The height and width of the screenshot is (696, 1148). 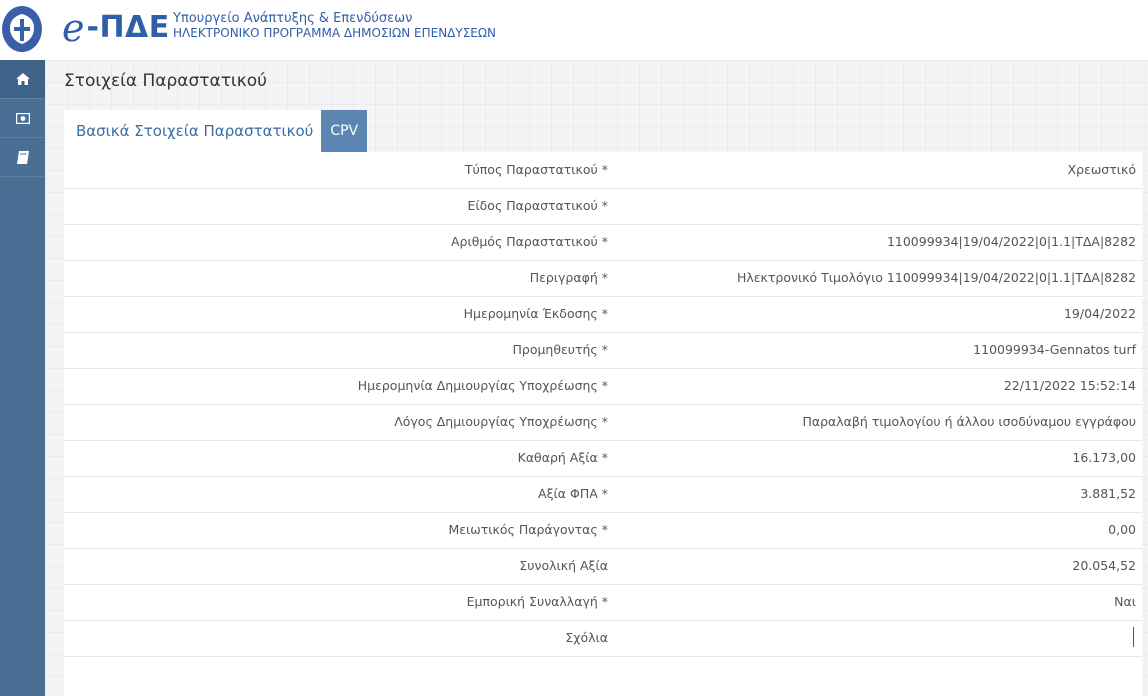 I want to click on field-value: 110099934-Gennatos turf, so click(x=1054, y=350).